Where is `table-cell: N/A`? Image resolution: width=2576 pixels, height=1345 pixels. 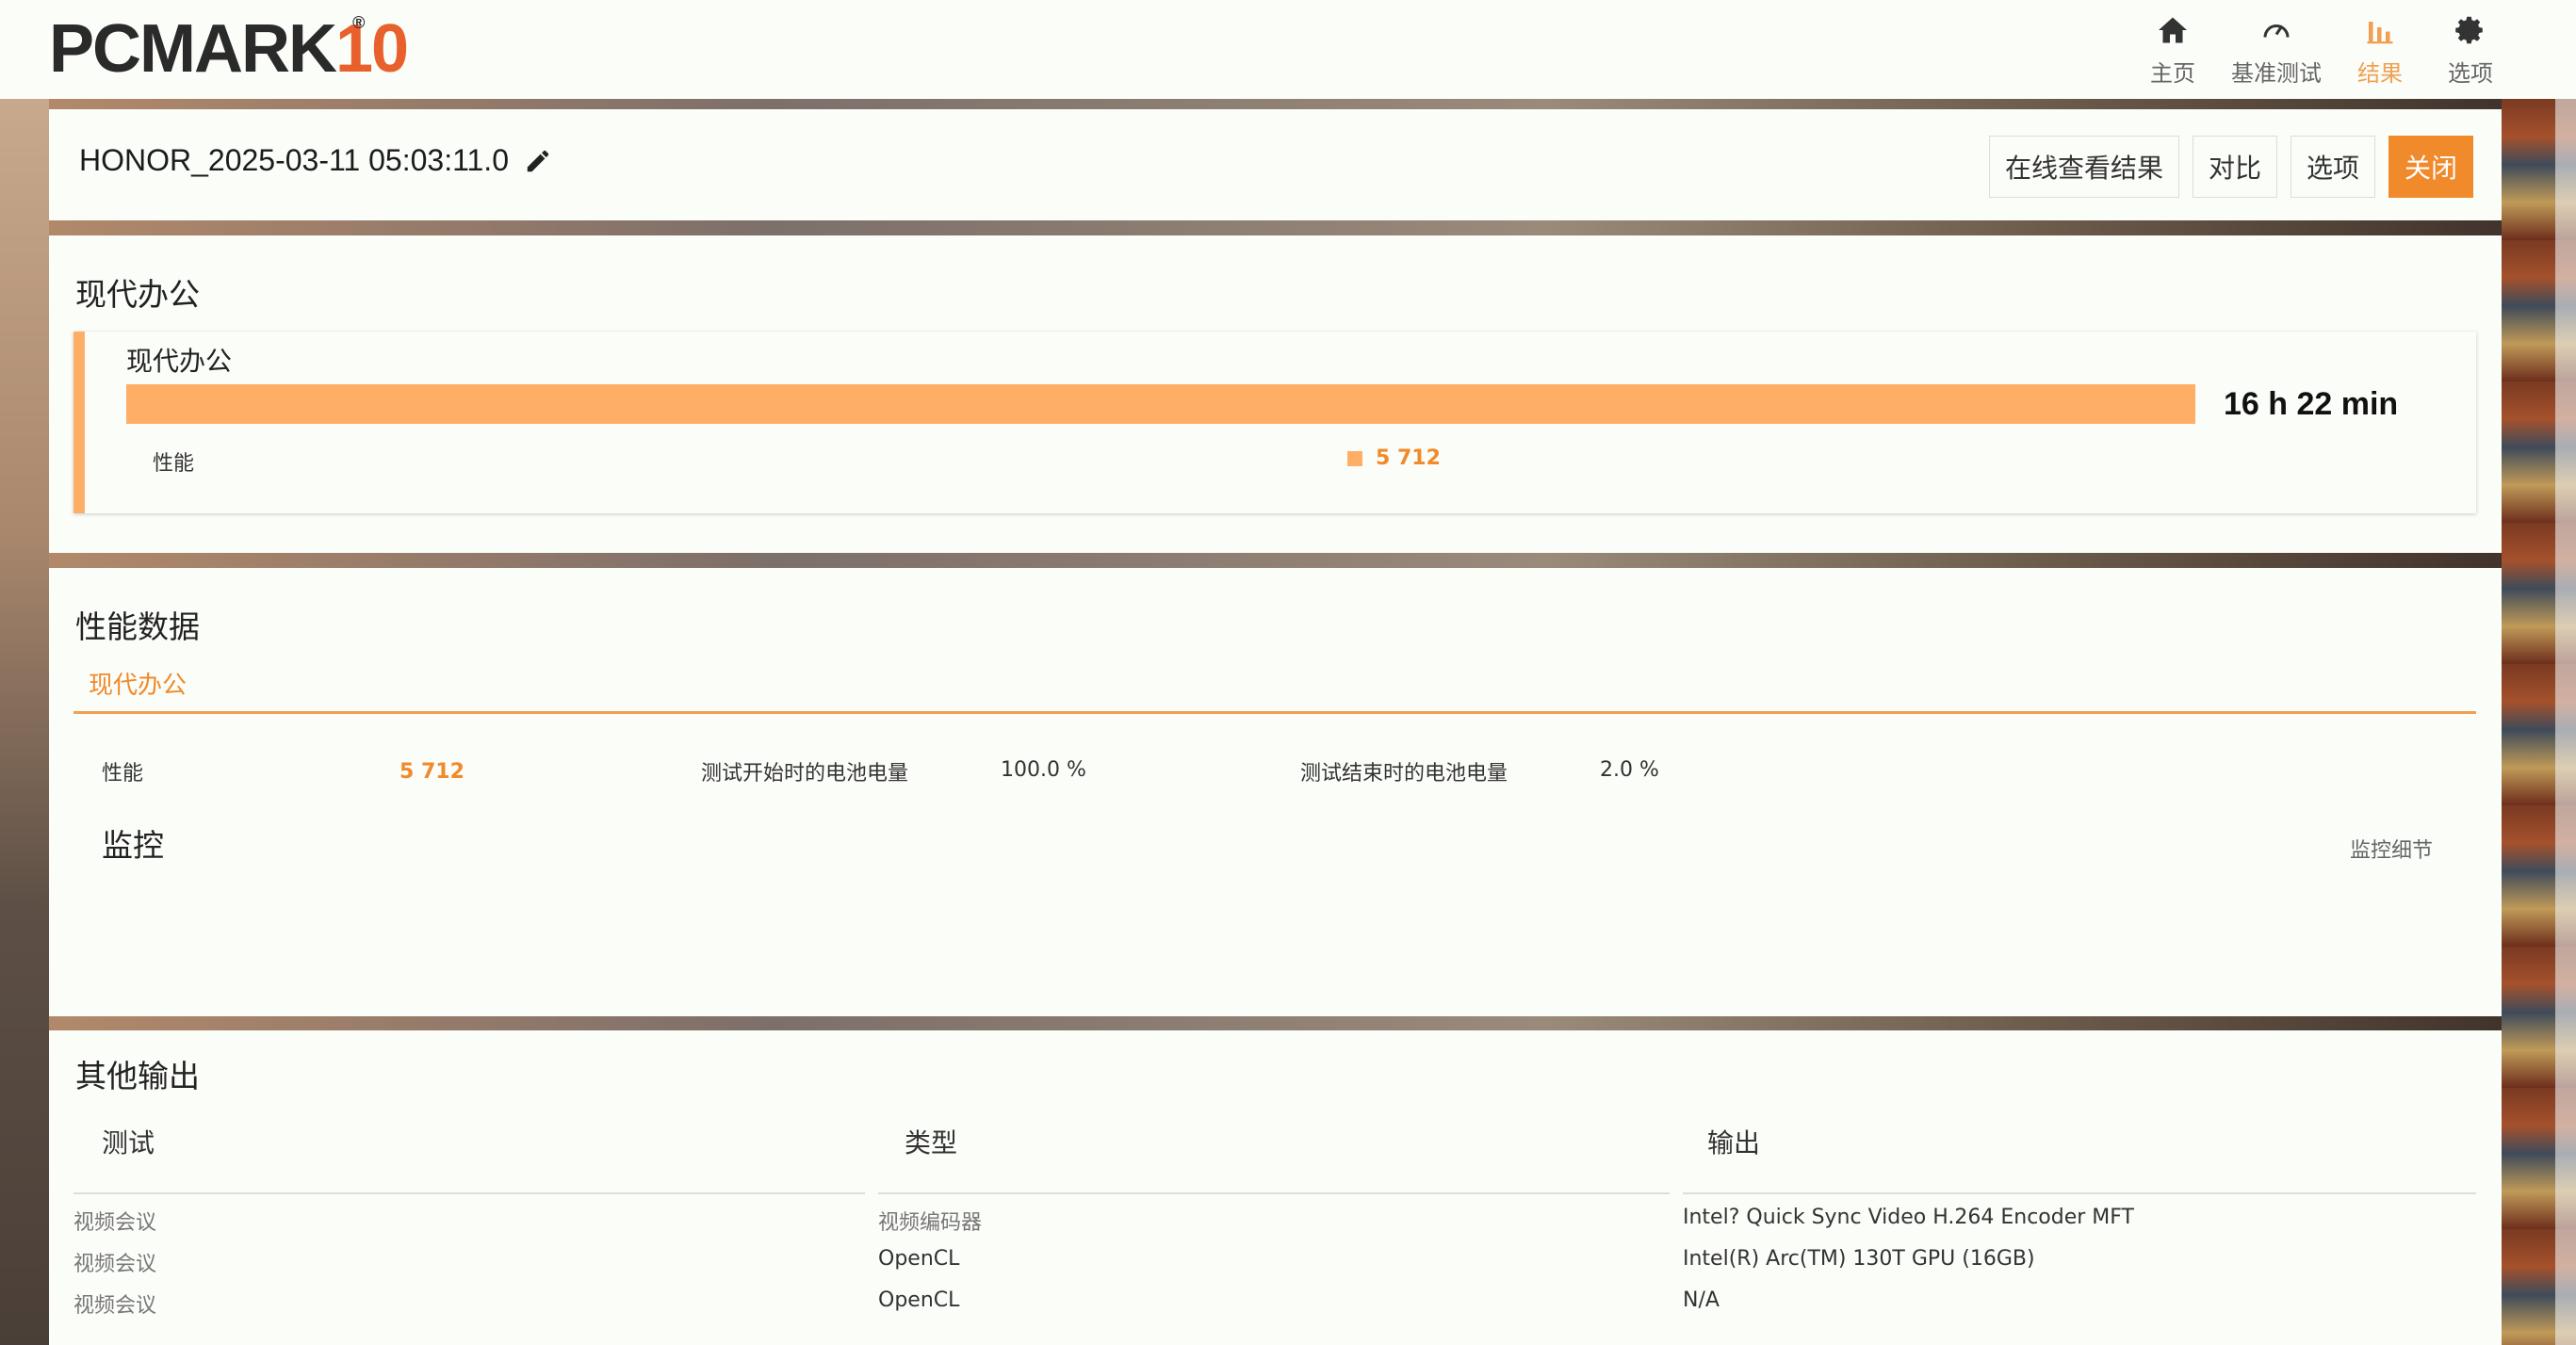
table-cell: N/A is located at coordinates (1701, 1300).